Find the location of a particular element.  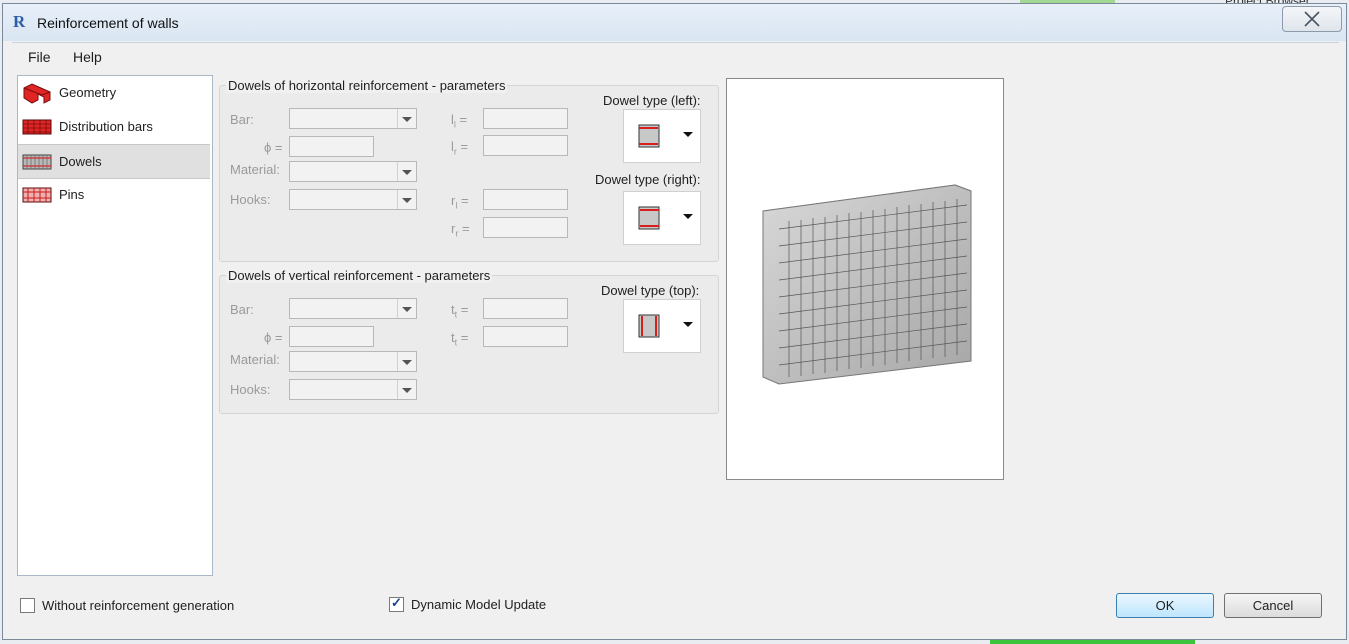

horizontal-rr-field is located at coordinates (525, 227).